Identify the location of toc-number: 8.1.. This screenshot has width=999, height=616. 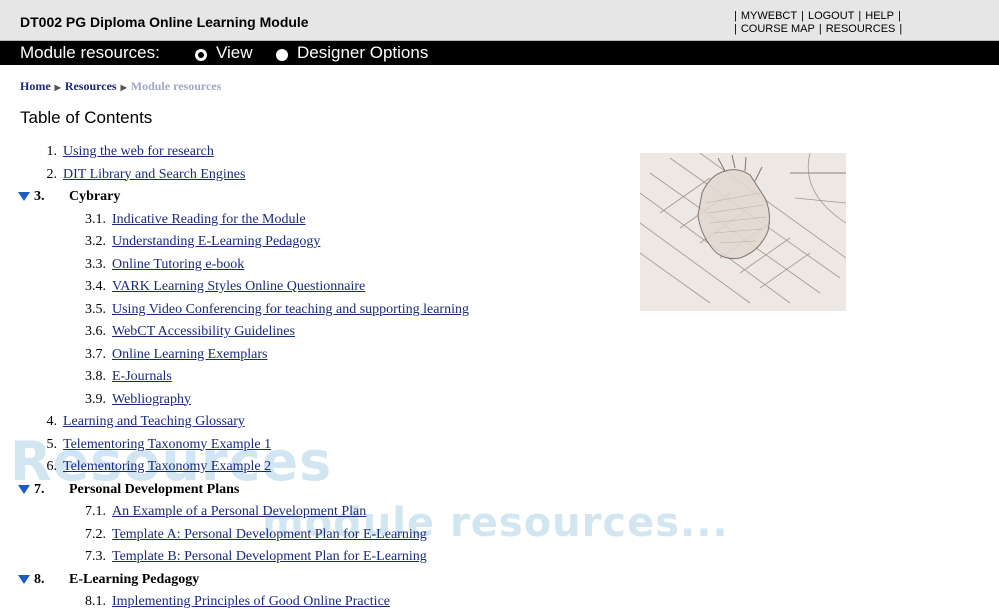
(95, 601).